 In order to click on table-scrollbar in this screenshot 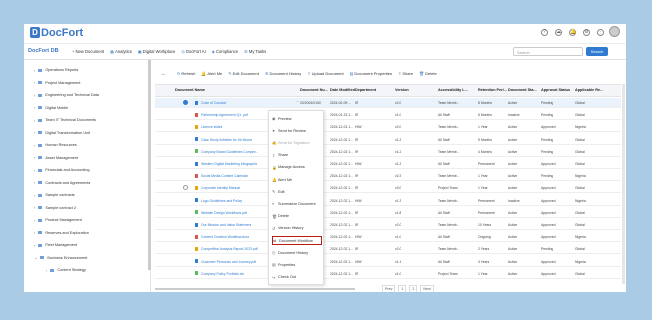, I will do `click(623, 184)`.